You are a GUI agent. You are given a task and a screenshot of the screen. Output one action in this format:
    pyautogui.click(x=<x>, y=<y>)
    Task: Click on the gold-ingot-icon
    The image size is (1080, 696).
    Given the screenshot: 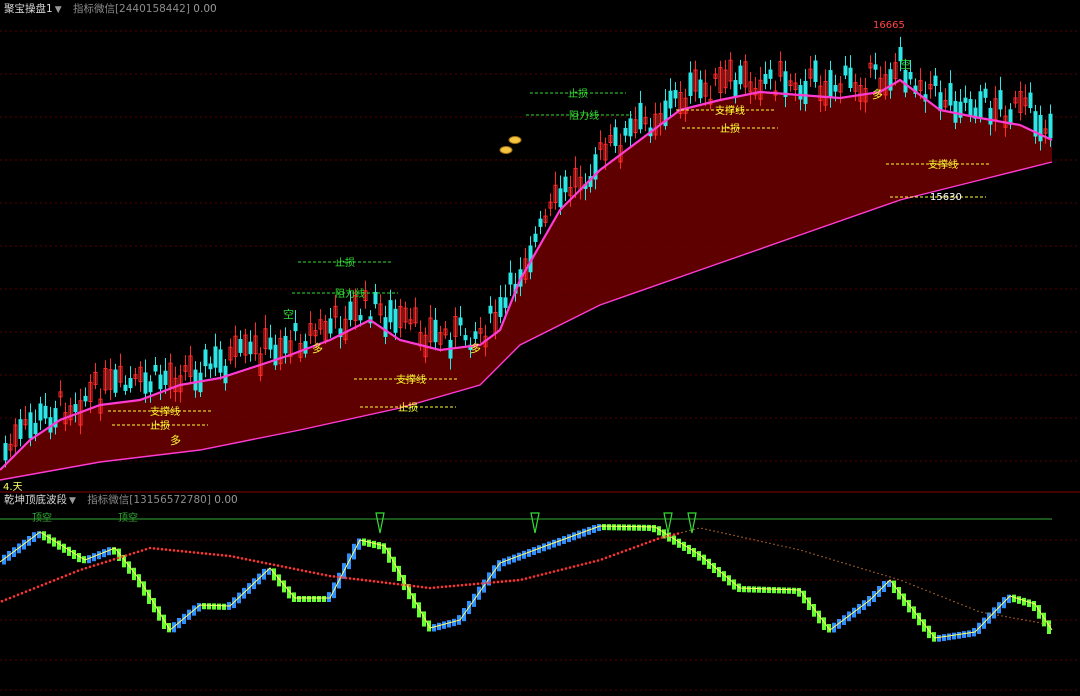 What is the action you would take?
    pyautogui.click(x=506, y=150)
    